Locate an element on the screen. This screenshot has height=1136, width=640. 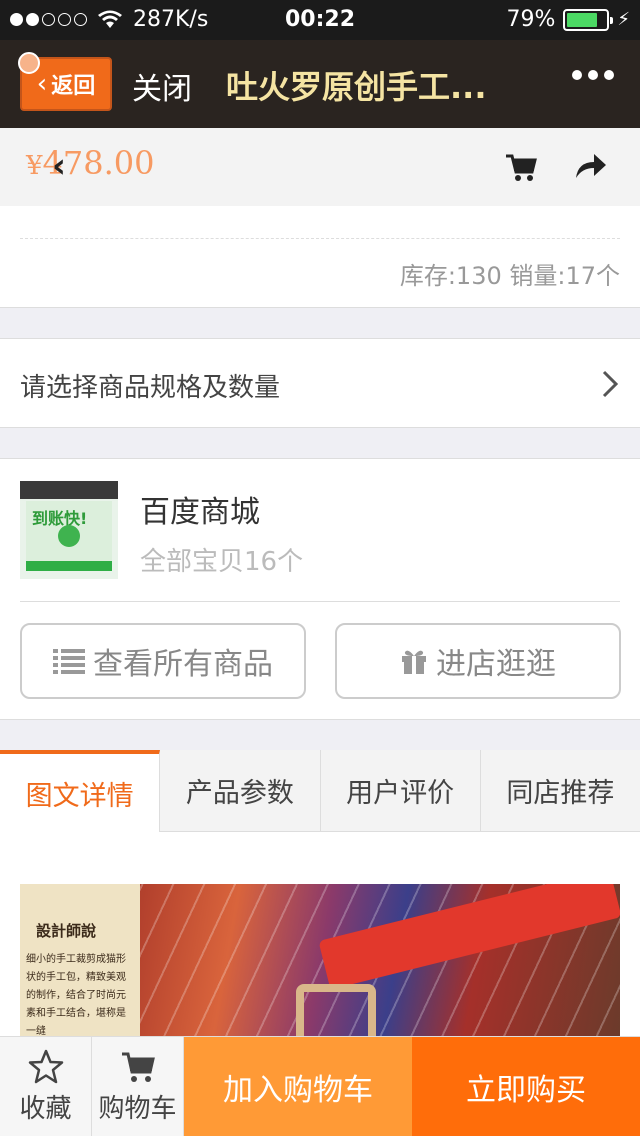
more-icon is located at coordinates (593, 75).